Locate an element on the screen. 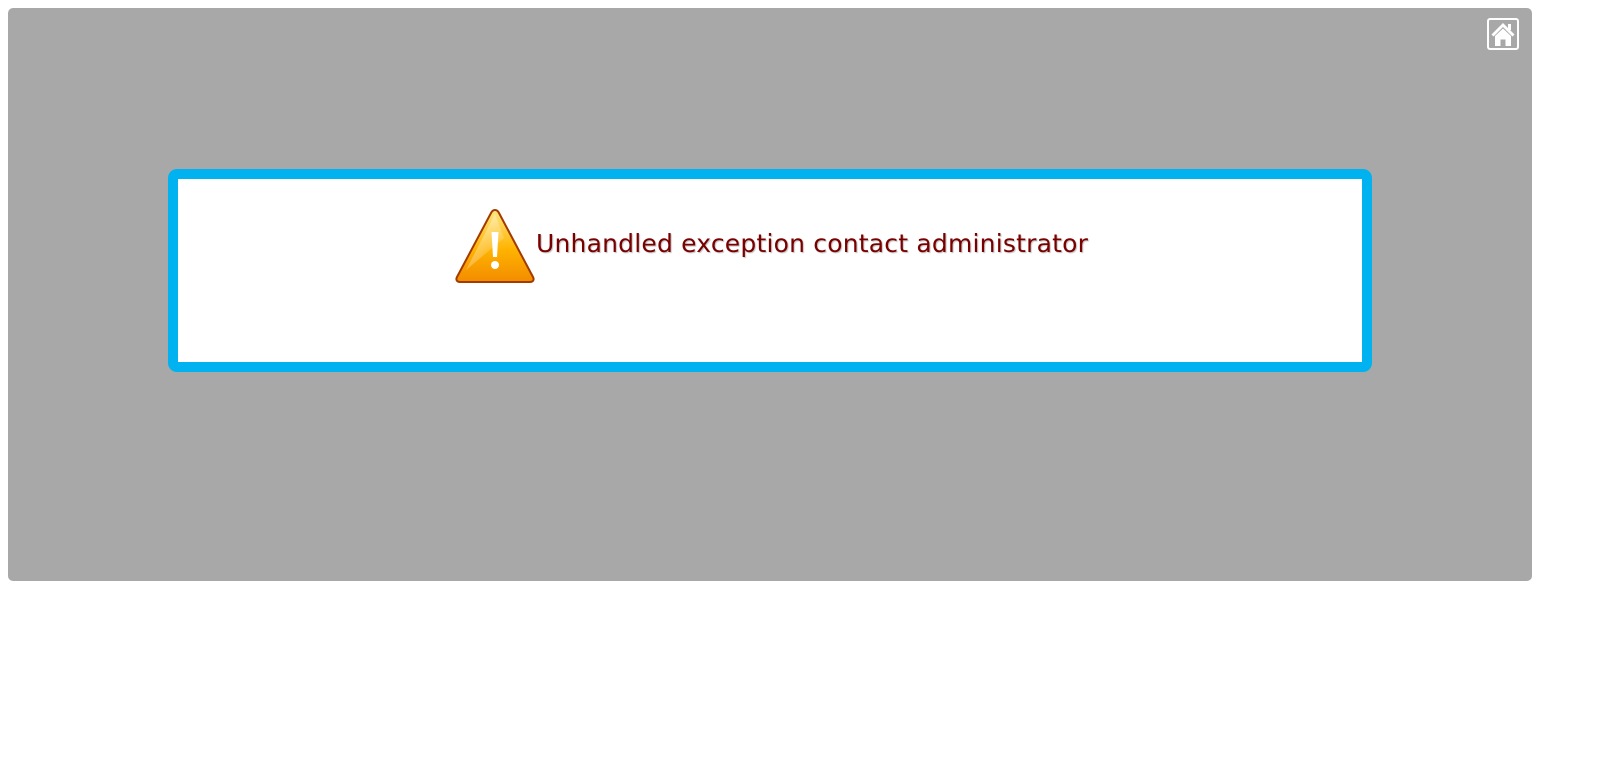  warning-icon is located at coordinates (495, 245).